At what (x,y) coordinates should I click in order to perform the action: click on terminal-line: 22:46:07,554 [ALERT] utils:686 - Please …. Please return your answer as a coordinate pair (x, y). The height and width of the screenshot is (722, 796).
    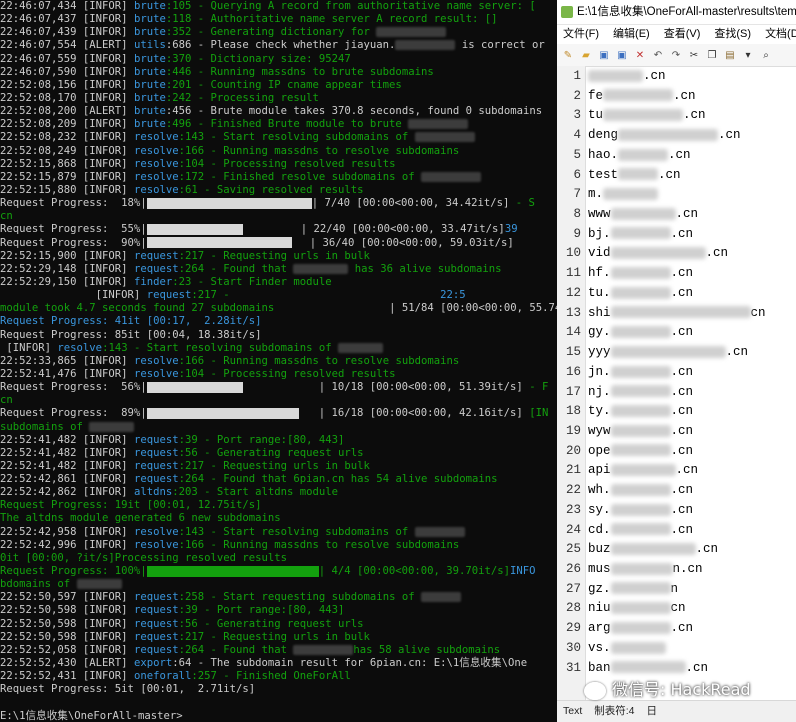
    Looking at the image, I should click on (278, 45).